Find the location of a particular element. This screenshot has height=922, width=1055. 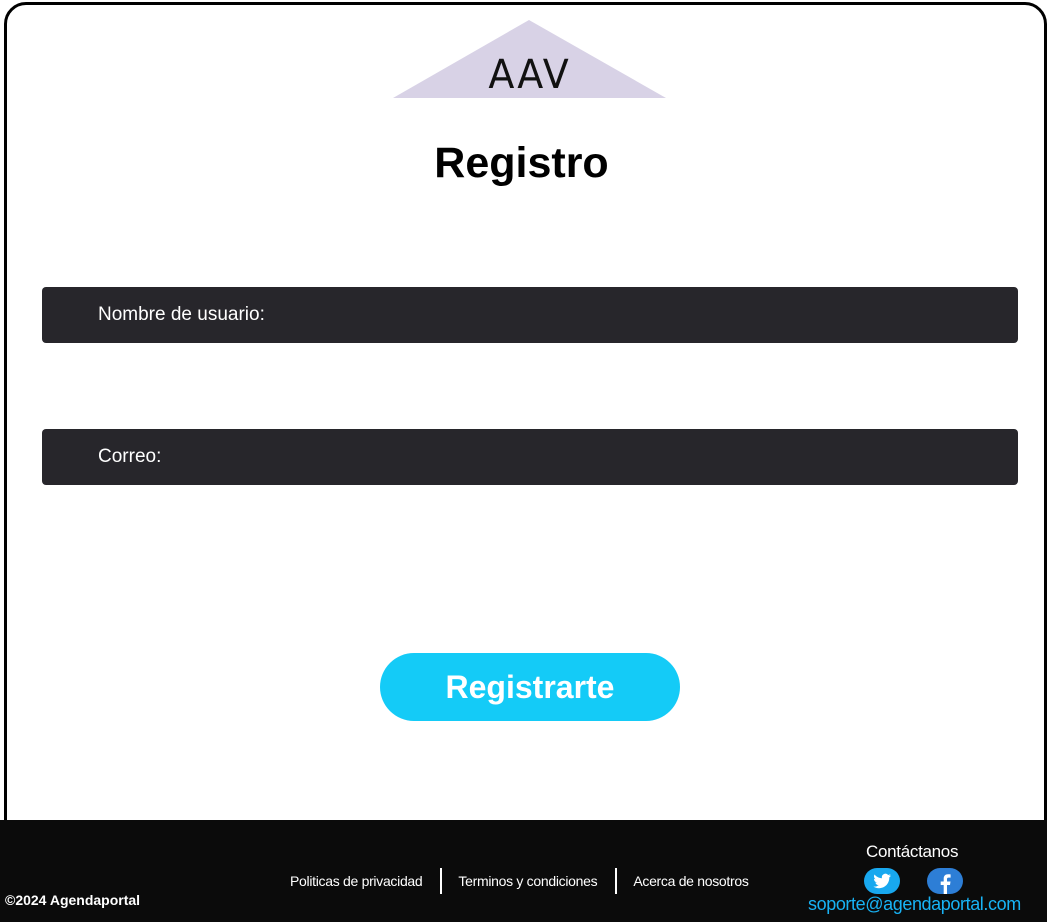

about-link: Acerca de nosotros is located at coordinates (691, 881).